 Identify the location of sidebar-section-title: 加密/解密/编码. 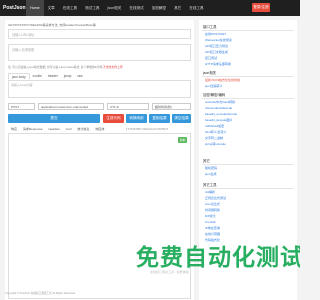
(214, 95).